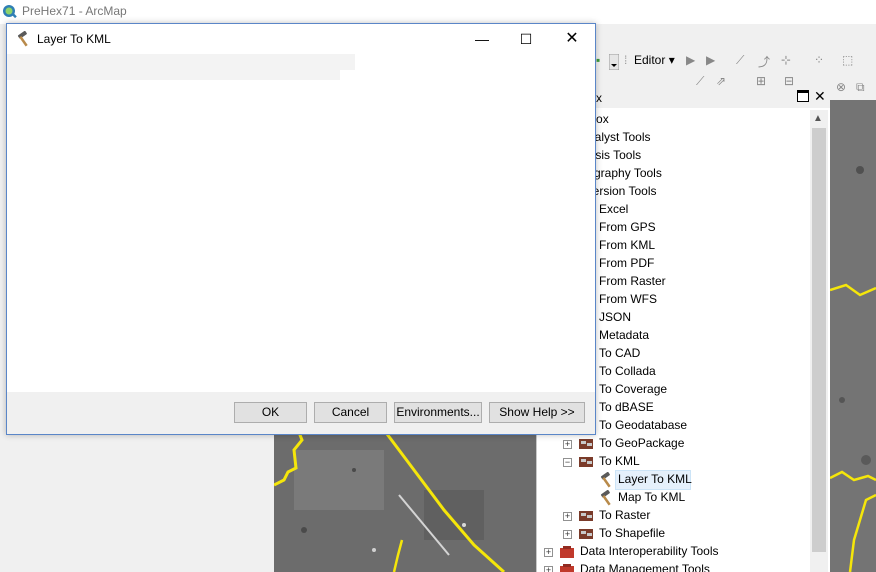 The image size is (876, 572). What do you see at coordinates (572, 39) in the screenshot?
I see `close-button: ✕` at bounding box center [572, 39].